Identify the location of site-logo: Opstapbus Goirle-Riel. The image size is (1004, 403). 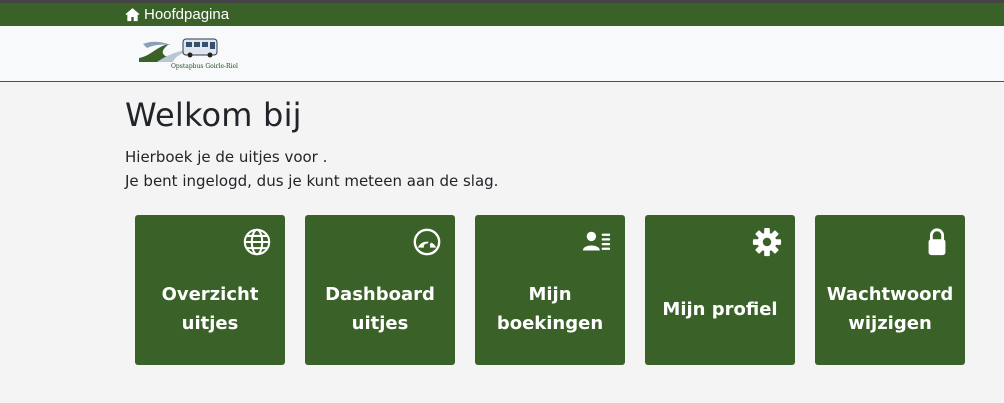
(194, 54).